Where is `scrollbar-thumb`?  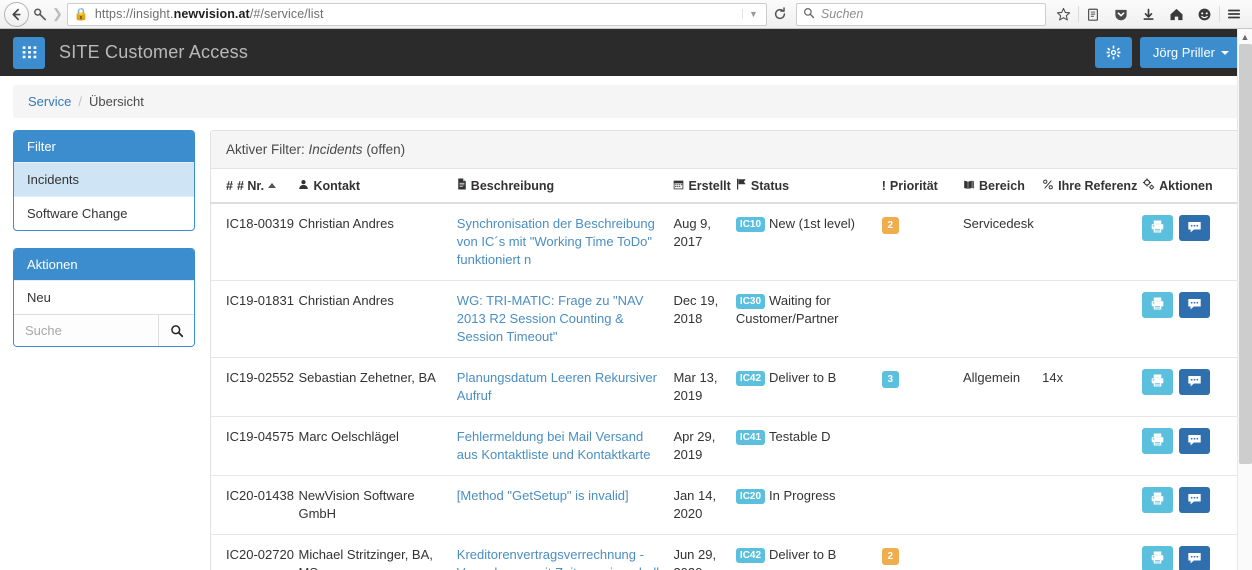
scrollbar-thumb is located at coordinates (1245, 254).